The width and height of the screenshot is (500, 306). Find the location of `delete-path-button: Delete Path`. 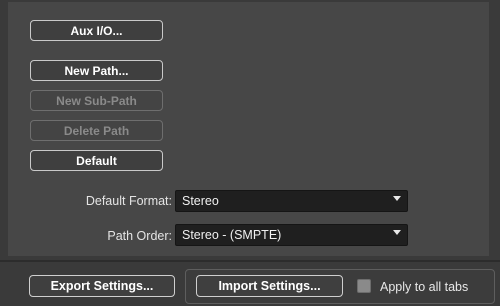

delete-path-button: Delete Path is located at coordinates (96, 130).